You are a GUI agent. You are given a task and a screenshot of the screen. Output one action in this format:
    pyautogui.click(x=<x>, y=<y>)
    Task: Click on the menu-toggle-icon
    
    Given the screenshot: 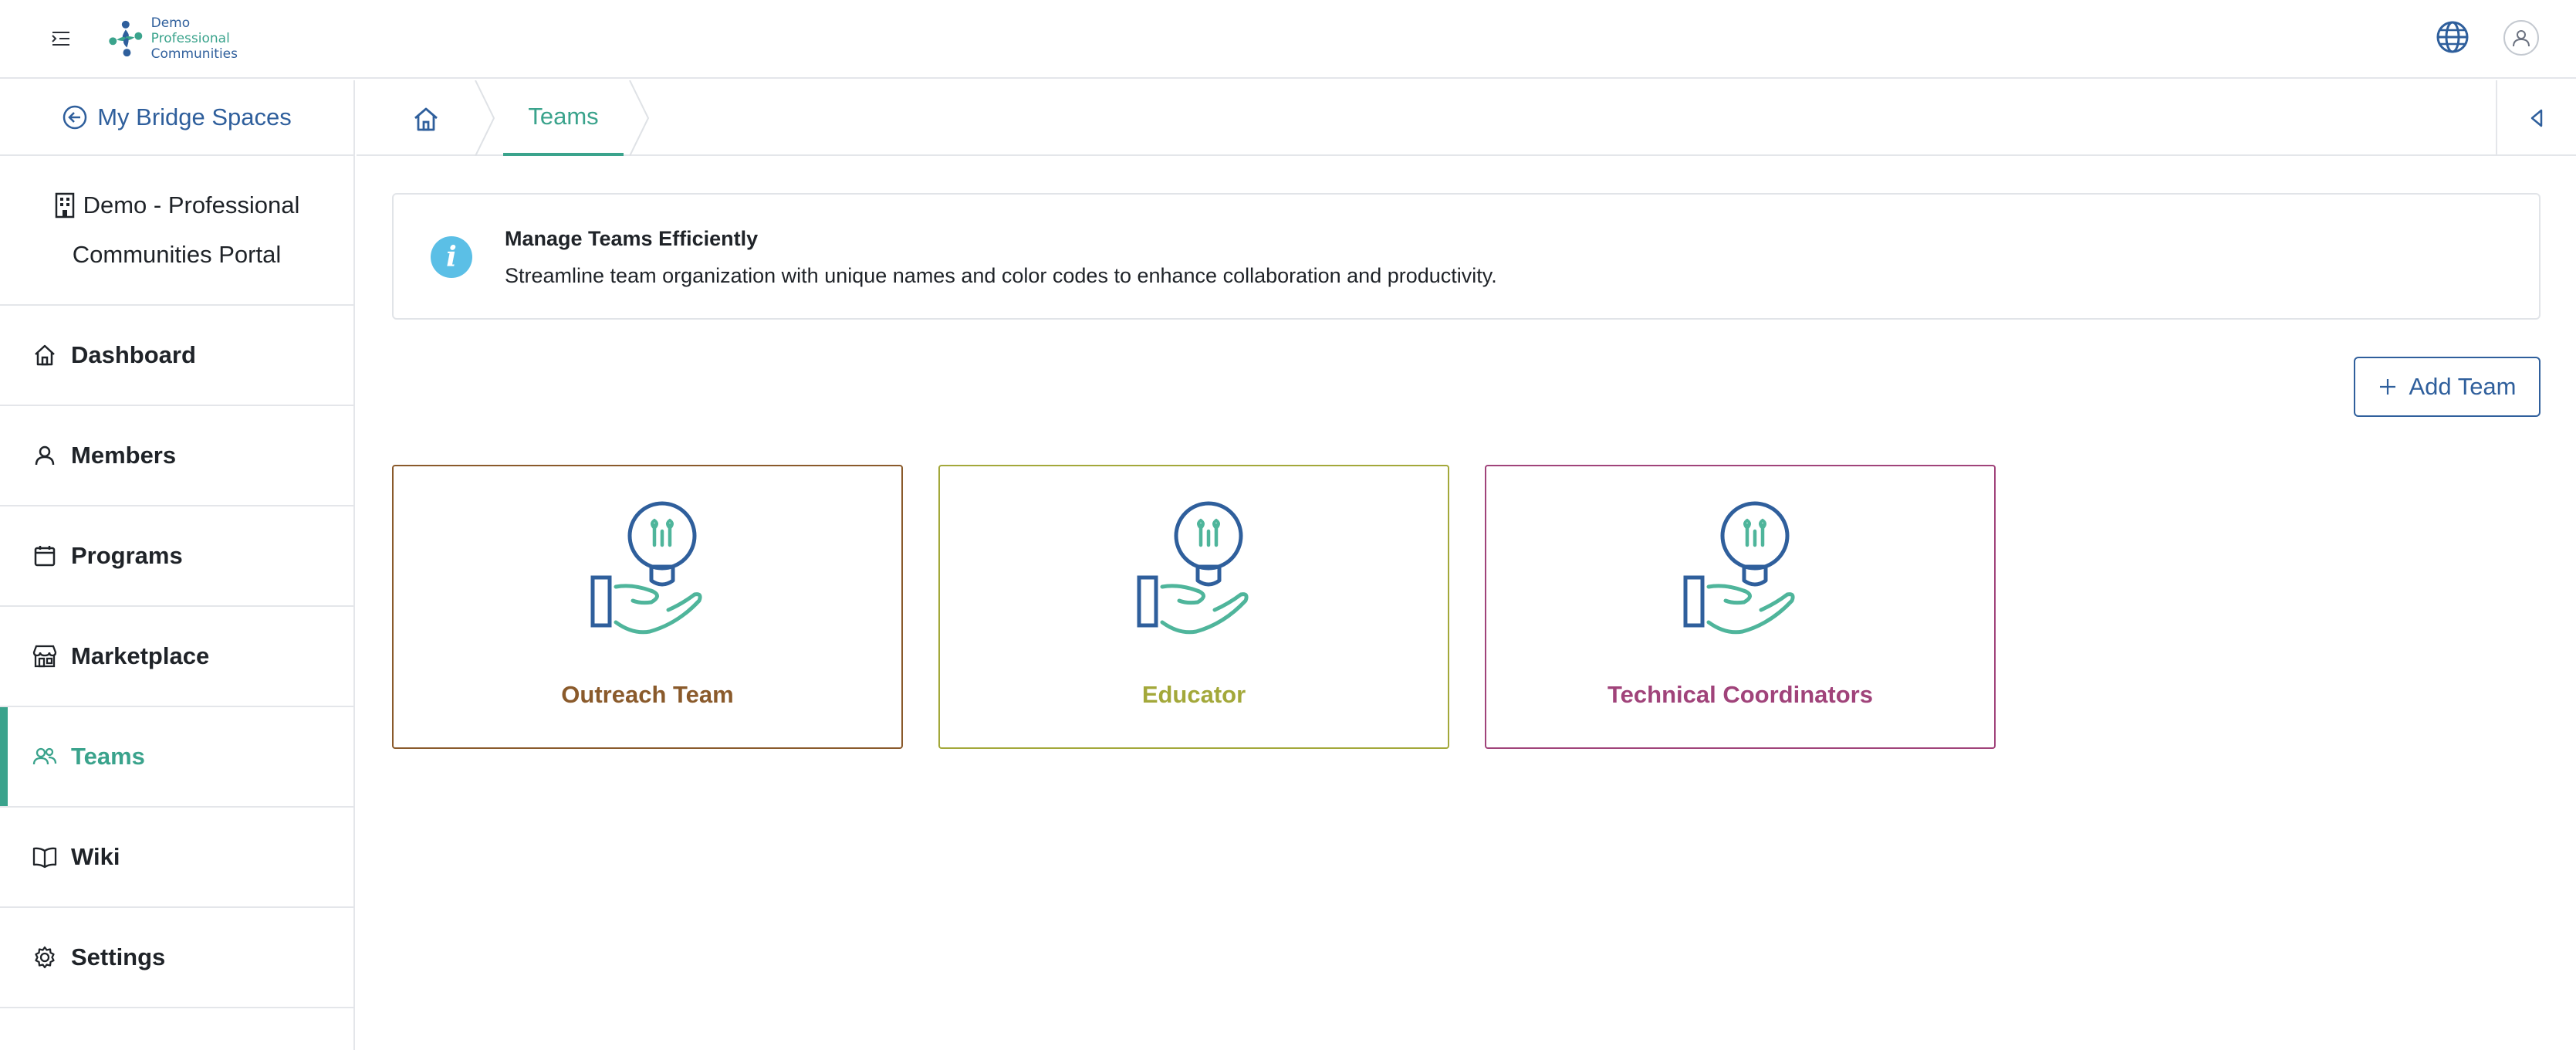 What is the action you would take?
    pyautogui.click(x=61, y=38)
    